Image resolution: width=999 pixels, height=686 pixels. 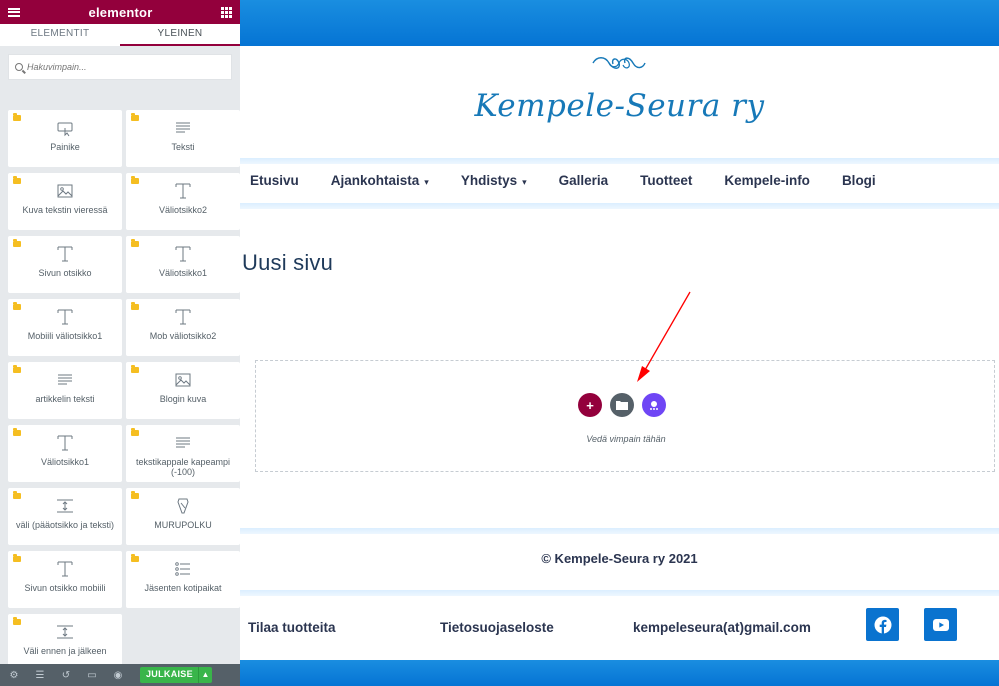 What do you see at coordinates (183, 579) in the screenshot?
I see `widget-jäsenten-kotipaikat: Jäsenten kotipaikat` at bounding box center [183, 579].